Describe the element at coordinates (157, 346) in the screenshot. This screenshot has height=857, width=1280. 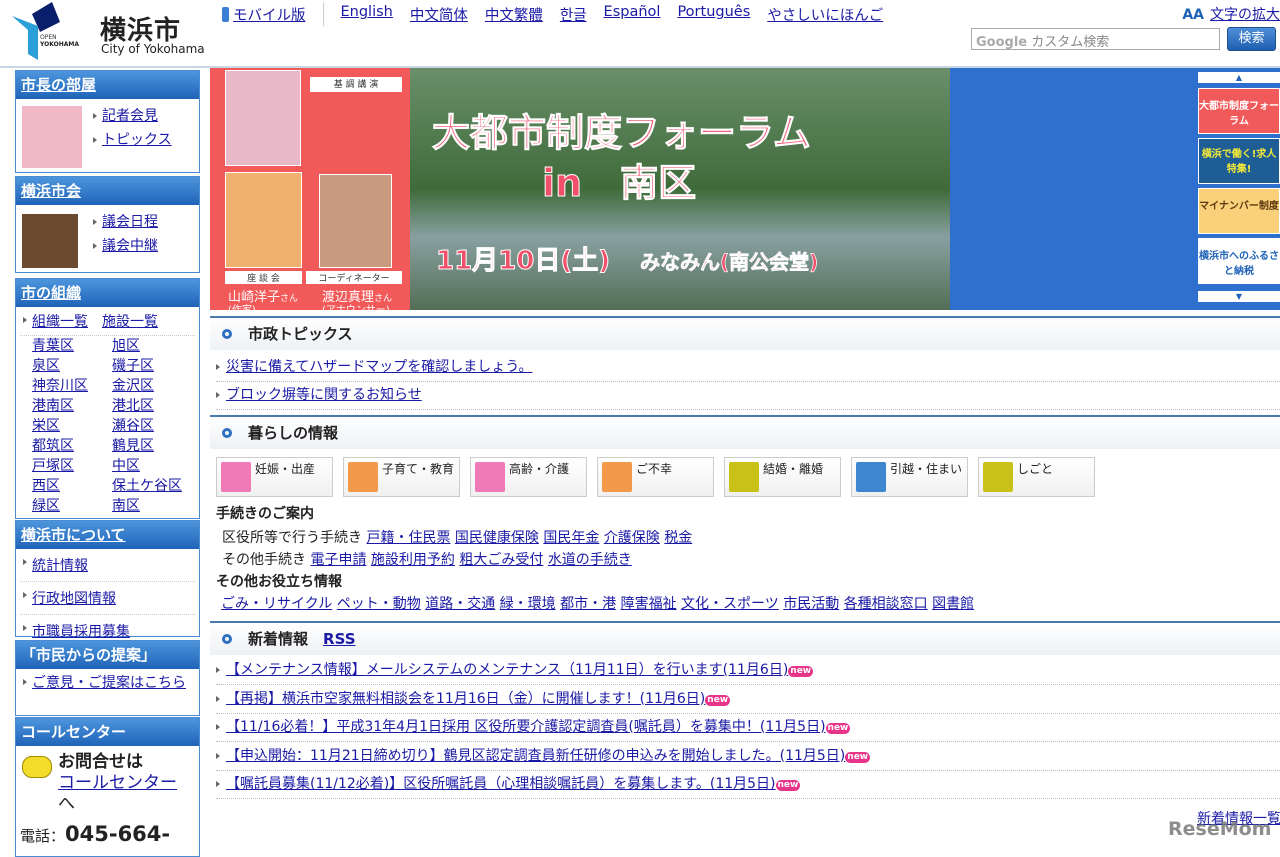
I see `ward-link: 旭区` at that location.